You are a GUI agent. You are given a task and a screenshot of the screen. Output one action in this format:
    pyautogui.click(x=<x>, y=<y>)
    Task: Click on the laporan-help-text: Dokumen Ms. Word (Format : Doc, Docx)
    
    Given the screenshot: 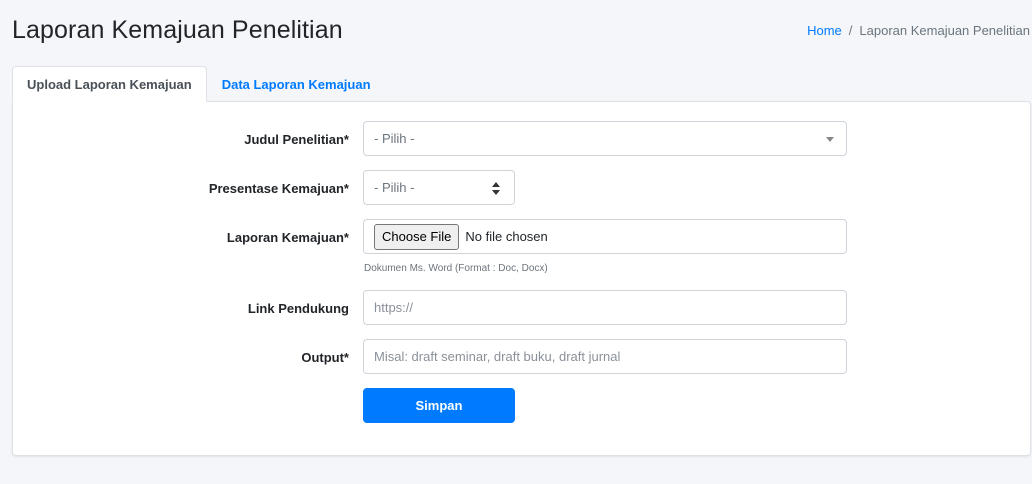 What is the action you would take?
    pyautogui.click(x=456, y=268)
    